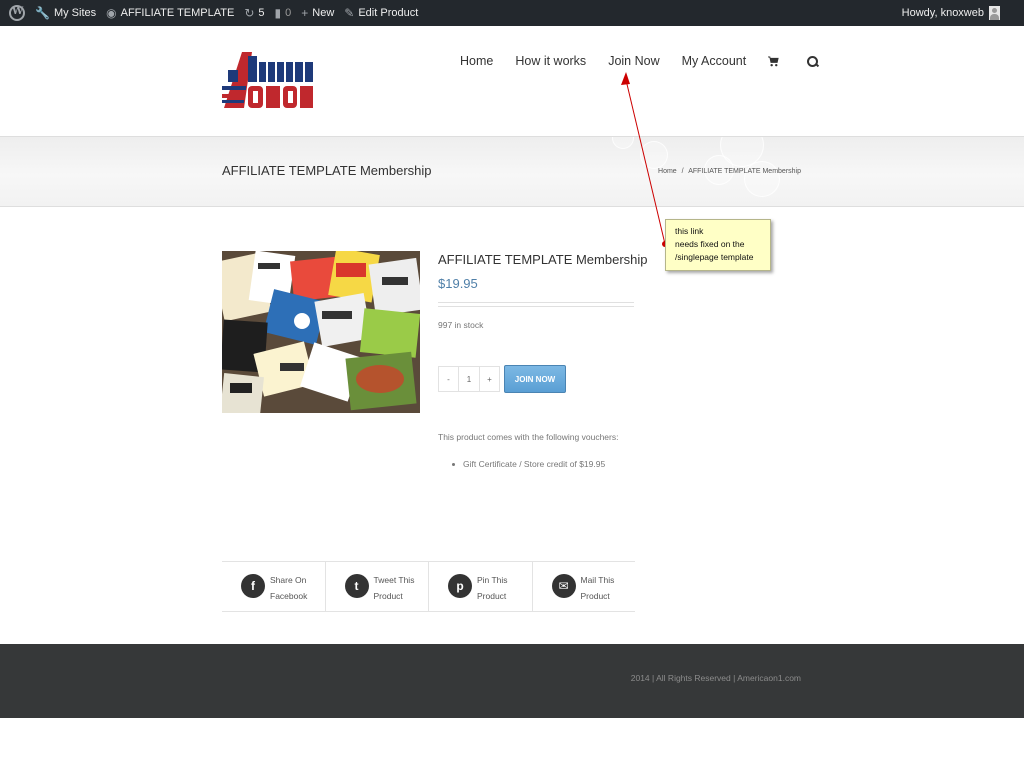  Describe the element at coordinates (111, 13) in the screenshot. I see `dashboard-icon: ◉` at that location.